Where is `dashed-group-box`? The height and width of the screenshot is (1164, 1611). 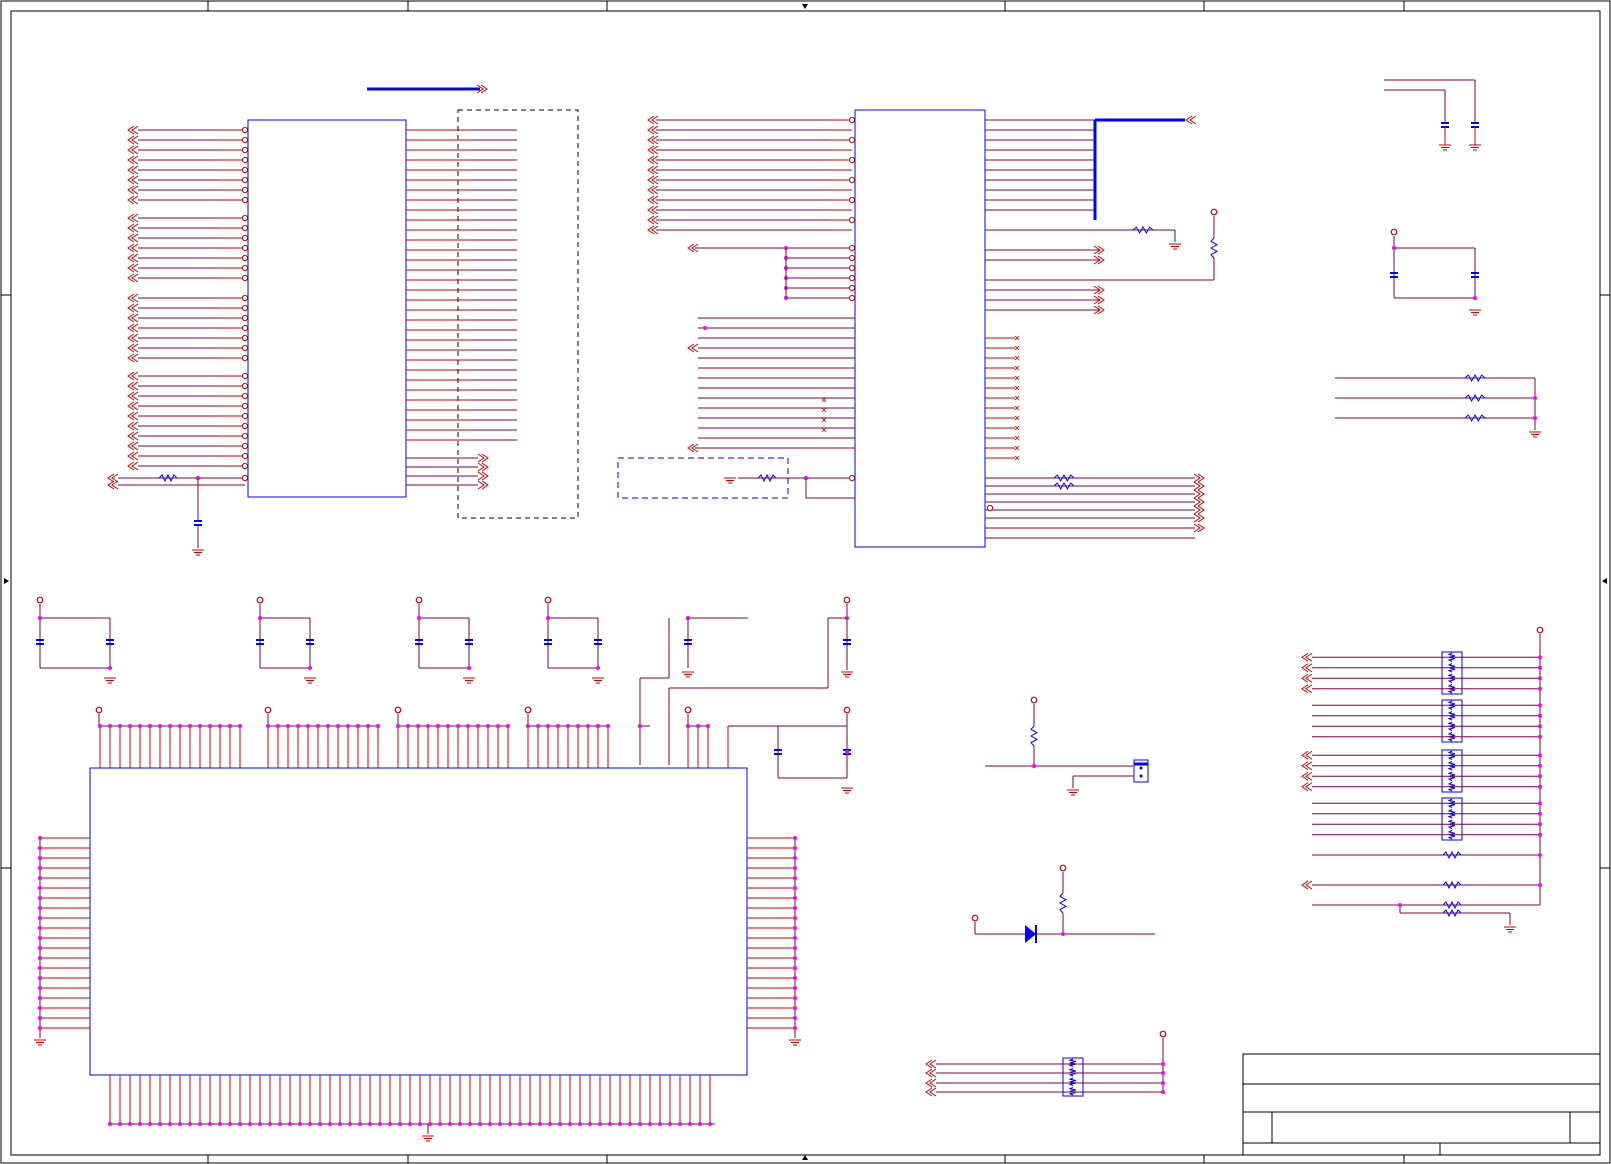
dashed-group-box is located at coordinates (518, 314).